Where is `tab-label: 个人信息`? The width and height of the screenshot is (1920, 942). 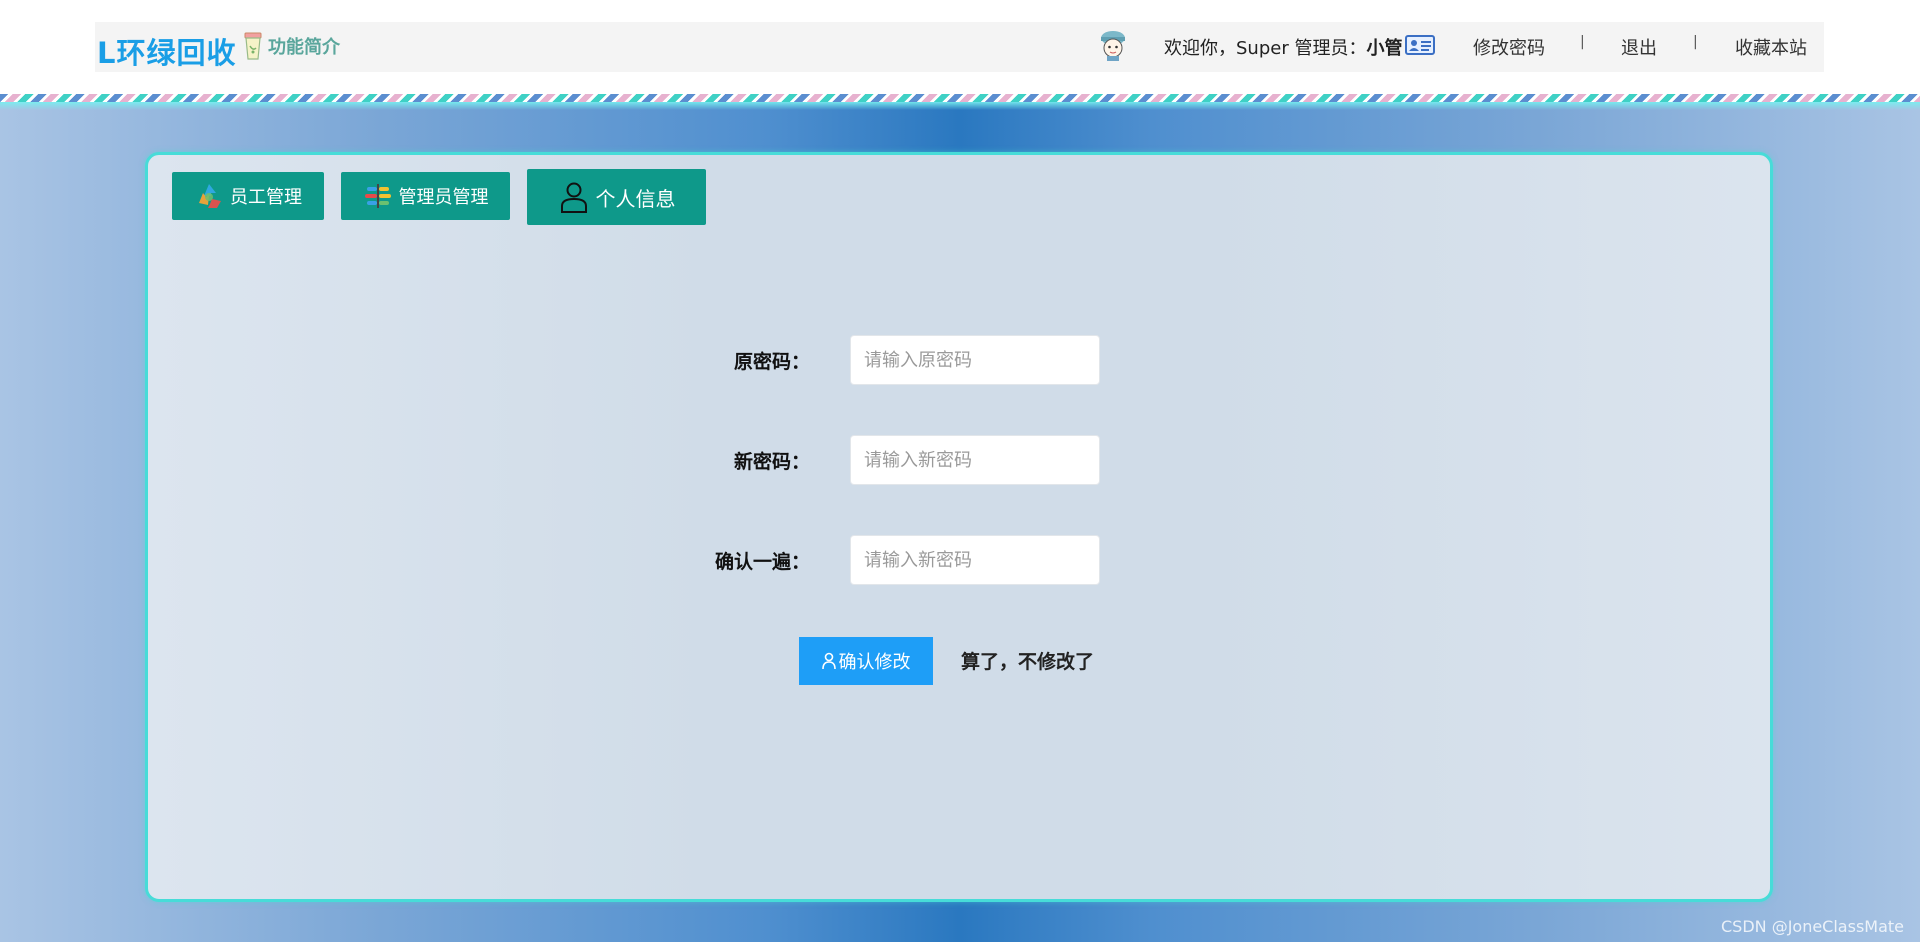 tab-label: 个人信息 is located at coordinates (635, 198).